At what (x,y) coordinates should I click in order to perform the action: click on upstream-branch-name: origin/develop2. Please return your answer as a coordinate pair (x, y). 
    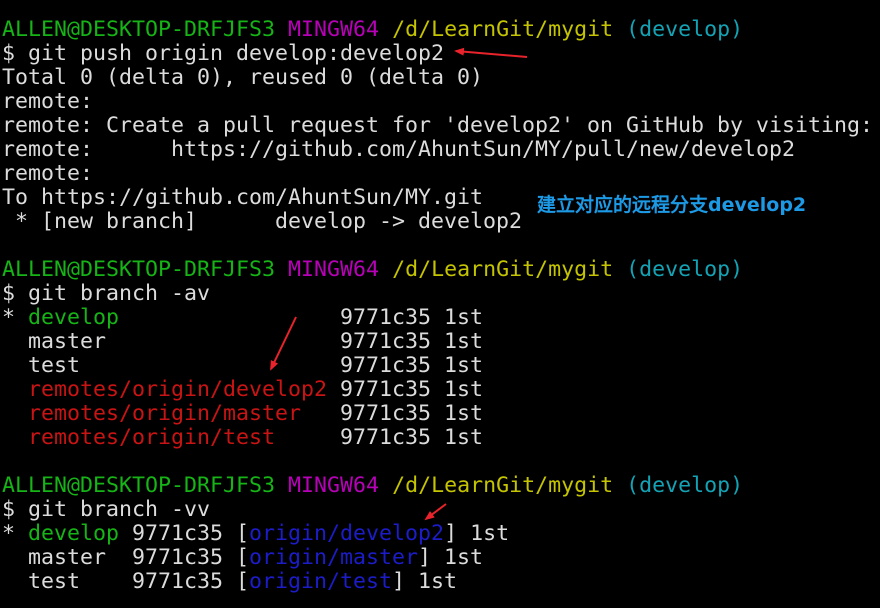
    Looking at the image, I should click on (347, 533).